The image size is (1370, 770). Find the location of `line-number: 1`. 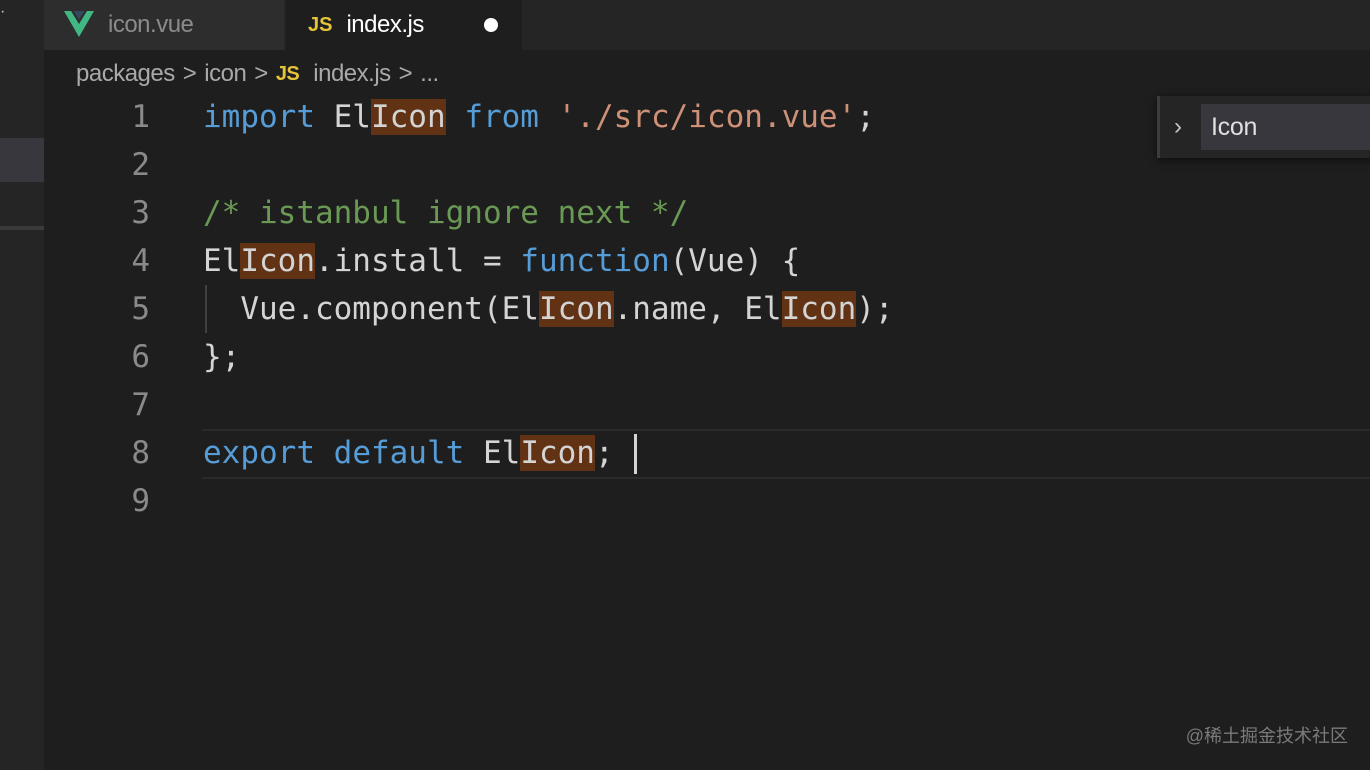

line-number: 1 is located at coordinates (140, 117).